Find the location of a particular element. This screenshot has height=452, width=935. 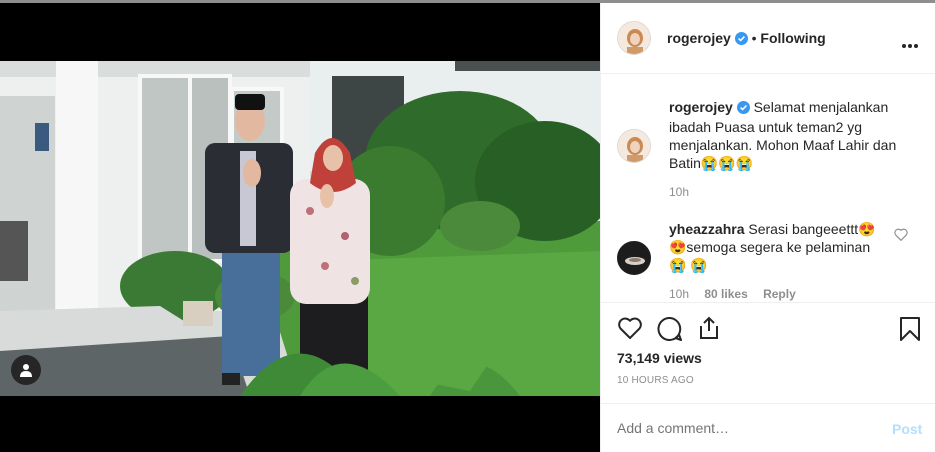

comment-meta: 10h 80 likes Reply is located at coordinates (732, 294).